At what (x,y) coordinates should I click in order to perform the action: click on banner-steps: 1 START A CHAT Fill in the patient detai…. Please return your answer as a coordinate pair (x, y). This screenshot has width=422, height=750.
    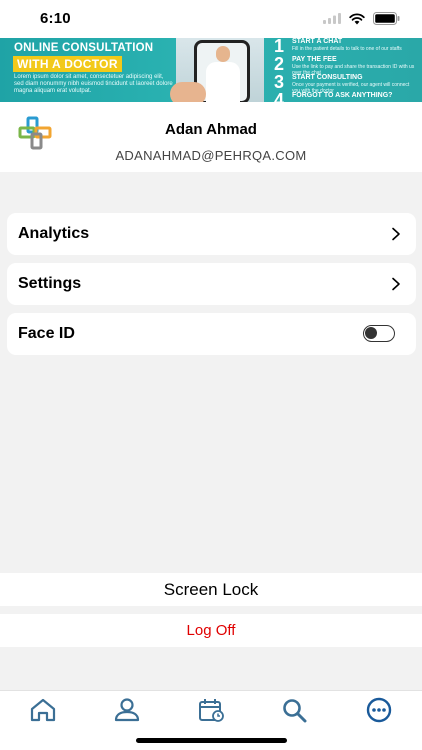
    Looking at the image, I should click on (347, 70).